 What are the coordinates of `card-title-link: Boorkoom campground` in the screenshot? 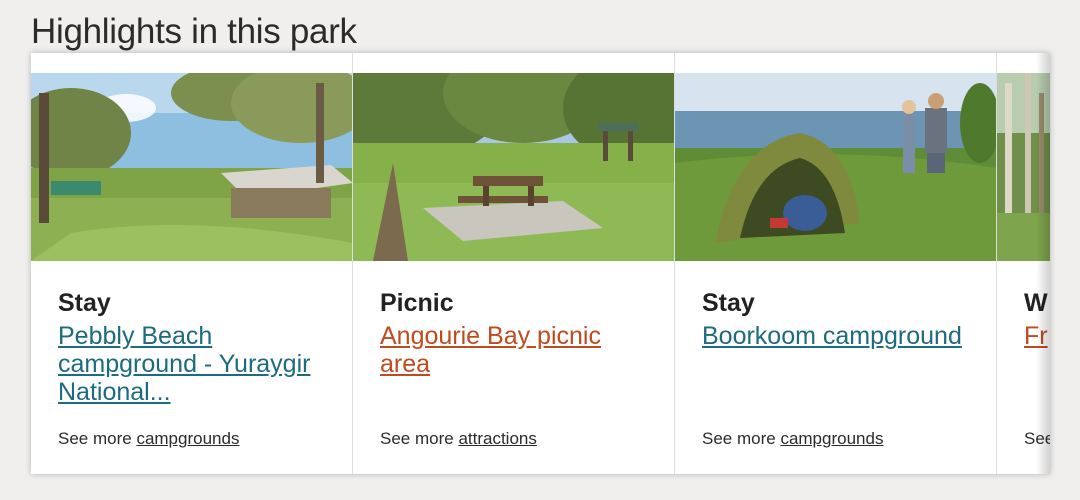 It's located at (839, 336).